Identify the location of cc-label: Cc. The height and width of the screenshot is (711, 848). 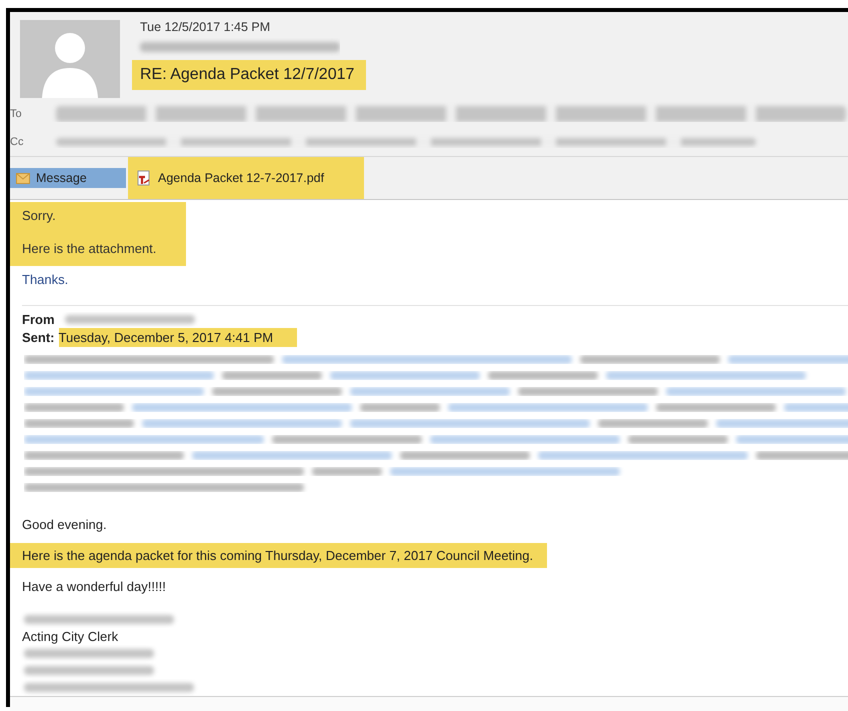
(17, 142).